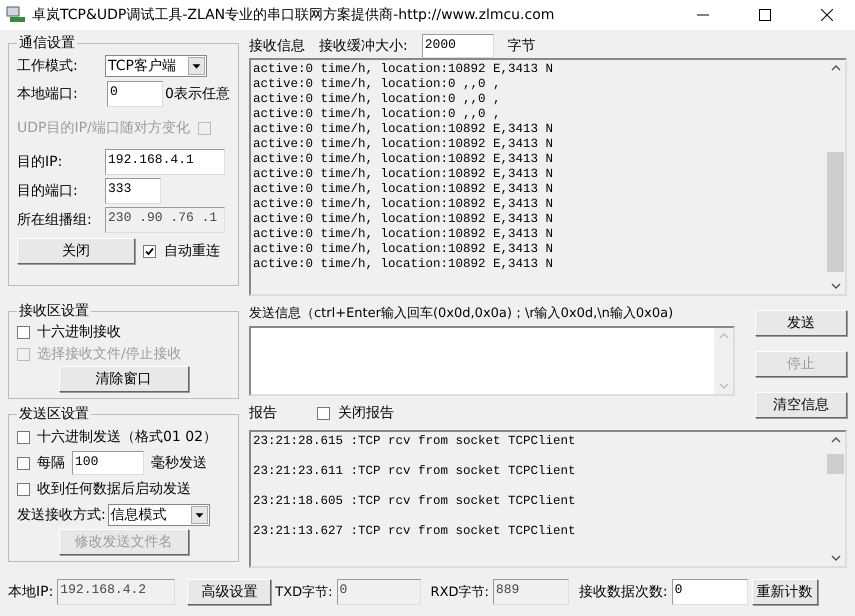 The height and width of the screenshot is (616, 855). What do you see at coordinates (159, 515) in the screenshot?
I see `mode-dropdown: 信息模式` at bounding box center [159, 515].